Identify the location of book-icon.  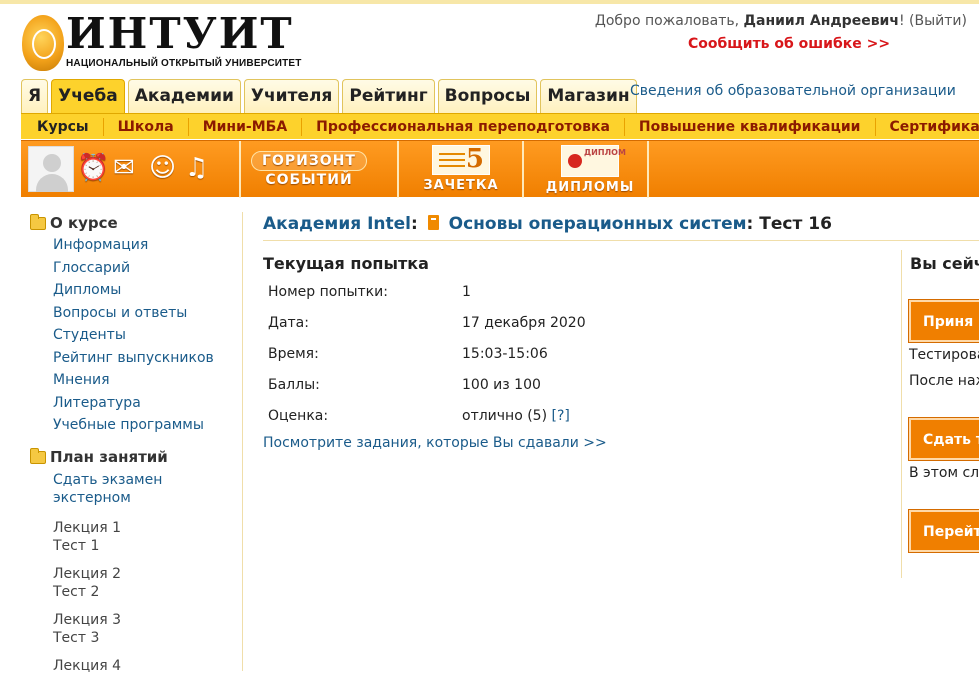
(433, 222).